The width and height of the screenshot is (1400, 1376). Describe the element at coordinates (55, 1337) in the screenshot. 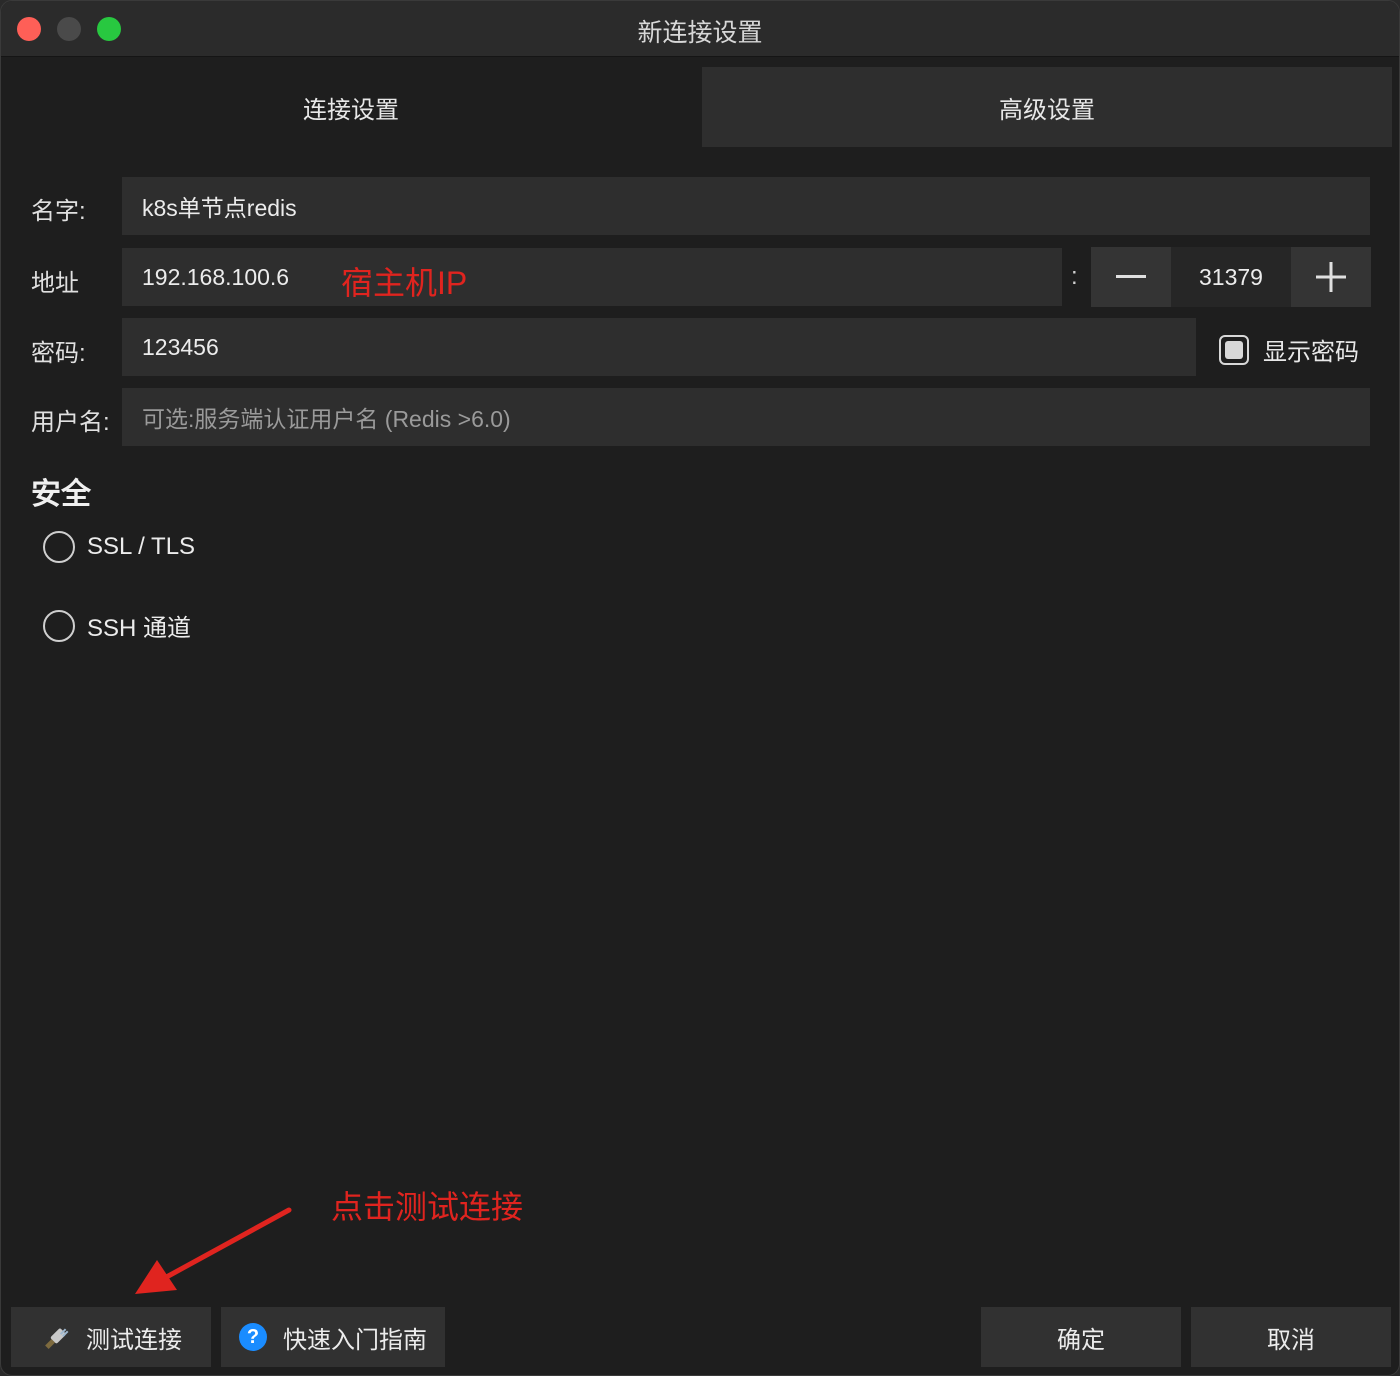

I see `plug-icon` at that location.